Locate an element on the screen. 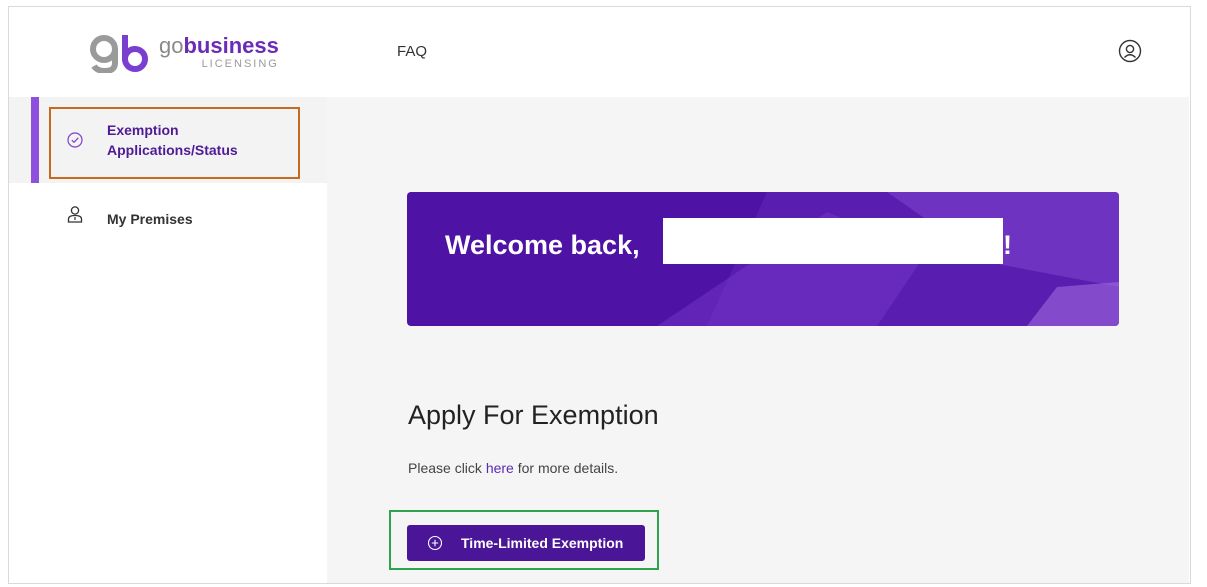  gobusiness-logo: gobusiness LICENSING is located at coordinates (184, 52).